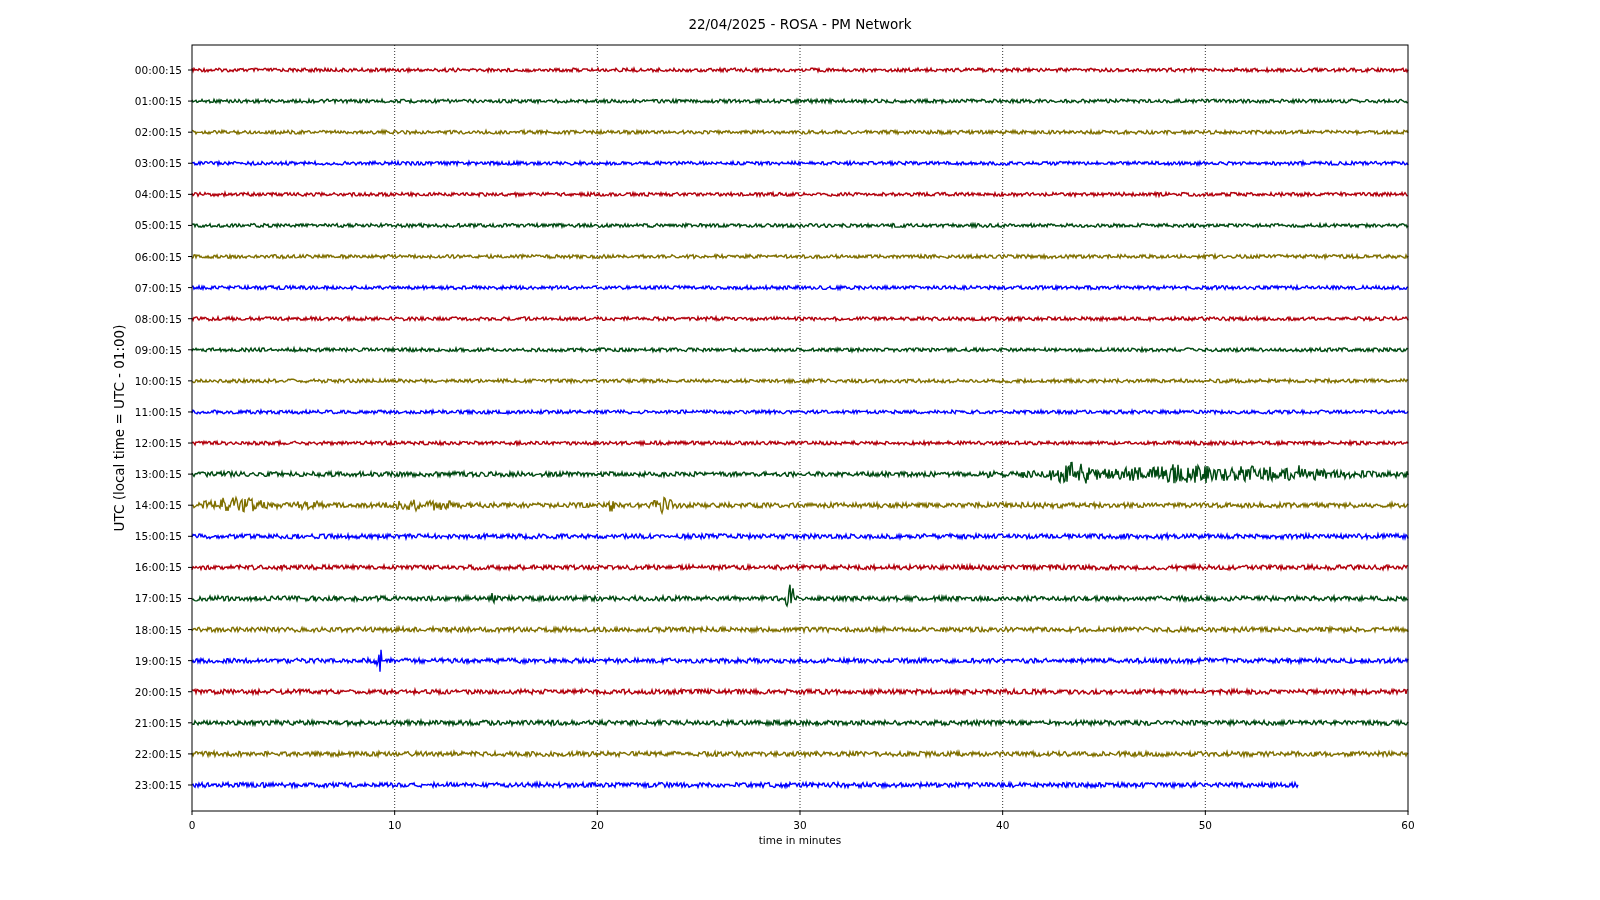 Image resolution: width=1600 pixels, height=900 pixels. Describe the element at coordinates (158, 70) in the screenshot. I see `y-tick-label: 00:00:15` at that location.